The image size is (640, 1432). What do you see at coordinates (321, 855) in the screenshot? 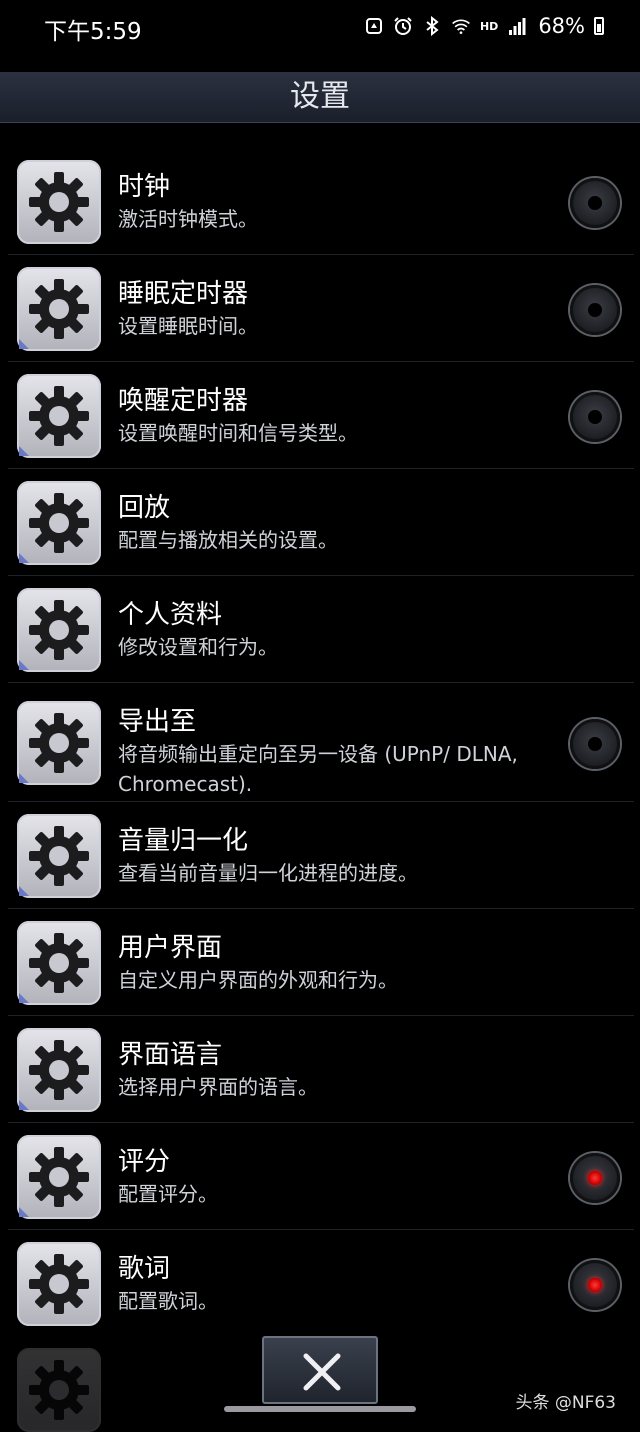
I see `settings-item-volume-normalization: 音量归一化 查看当前音量归一化进程的进度。` at bounding box center [321, 855].